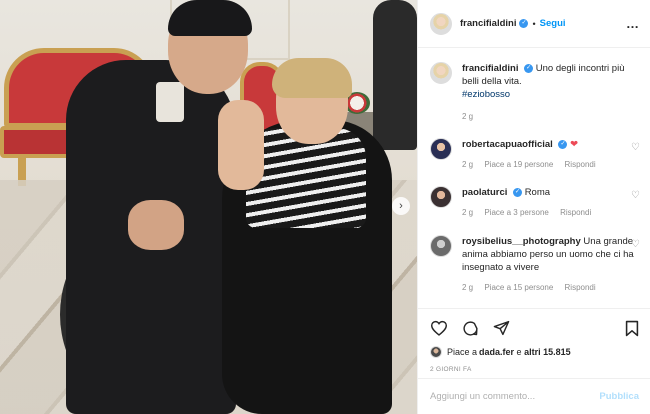 The width and height of the screenshot is (650, 414). I want to click on likes-others: altri 15.815, so click(547, 352).